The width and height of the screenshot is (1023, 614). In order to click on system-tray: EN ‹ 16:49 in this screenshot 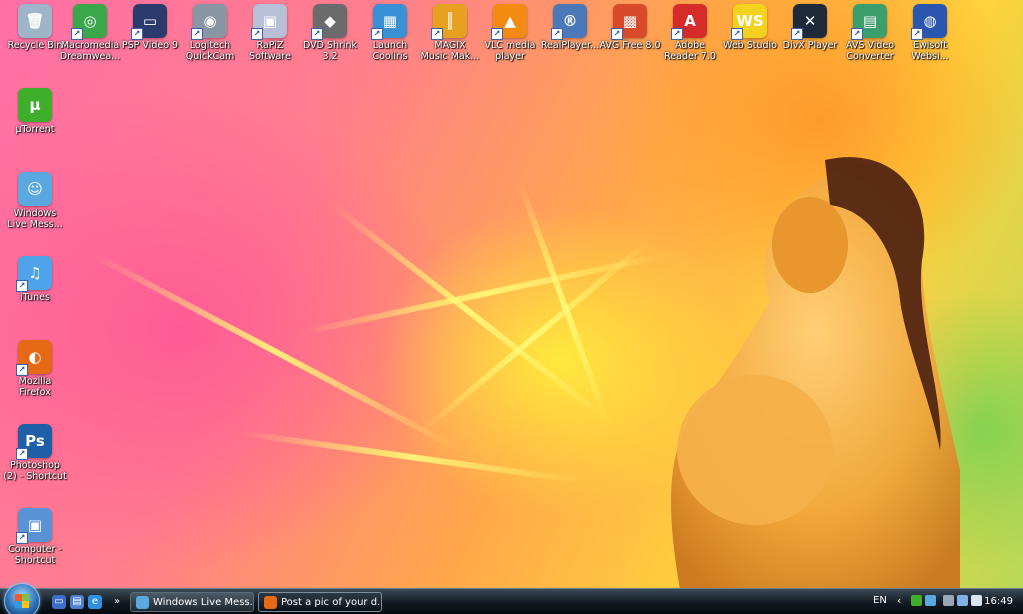, I will do `click(943, 601)`.